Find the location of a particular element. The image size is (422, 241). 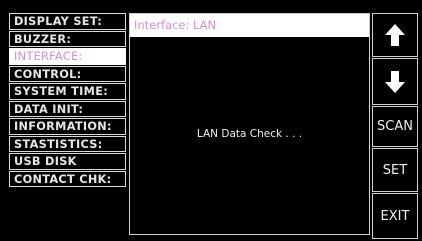

menu-item-control: CONTROL: is located at coordinates (67, 73).